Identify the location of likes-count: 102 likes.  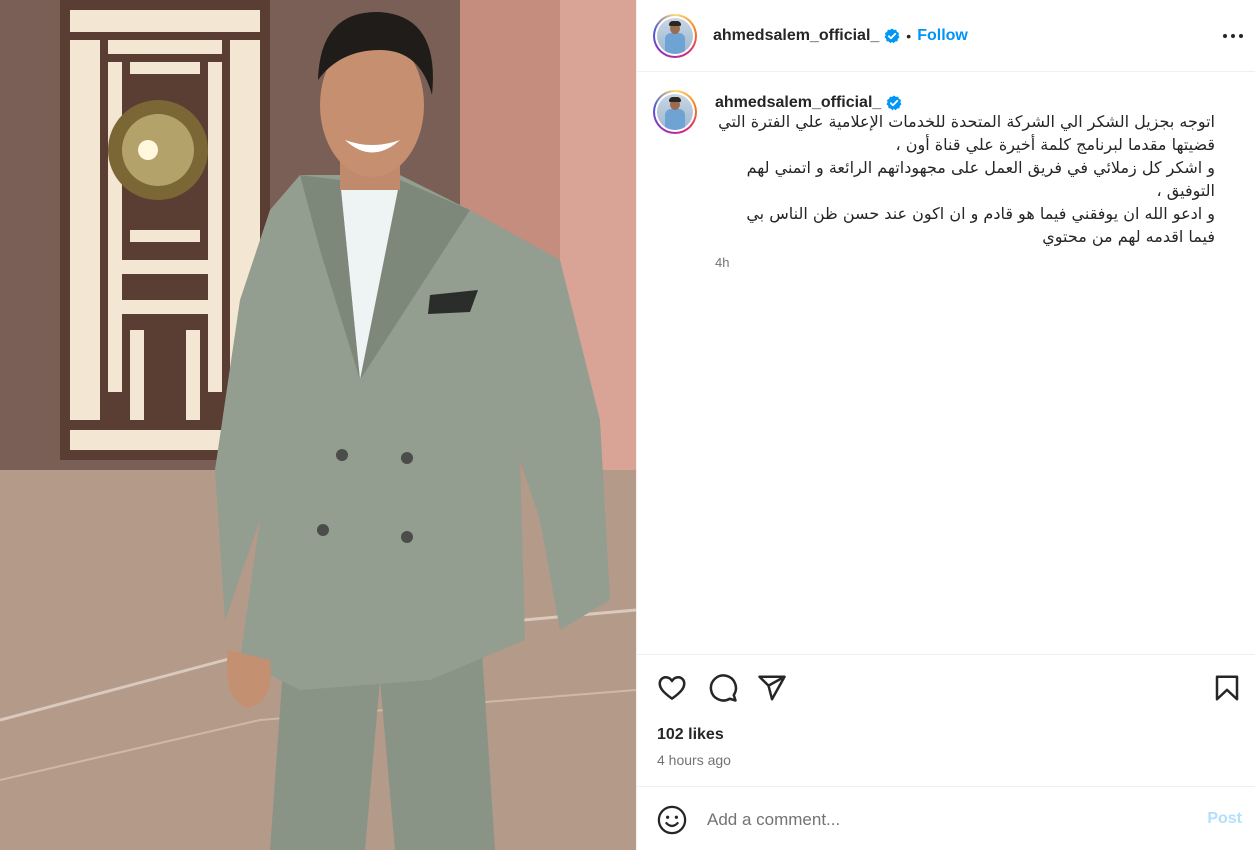
(690, 735).